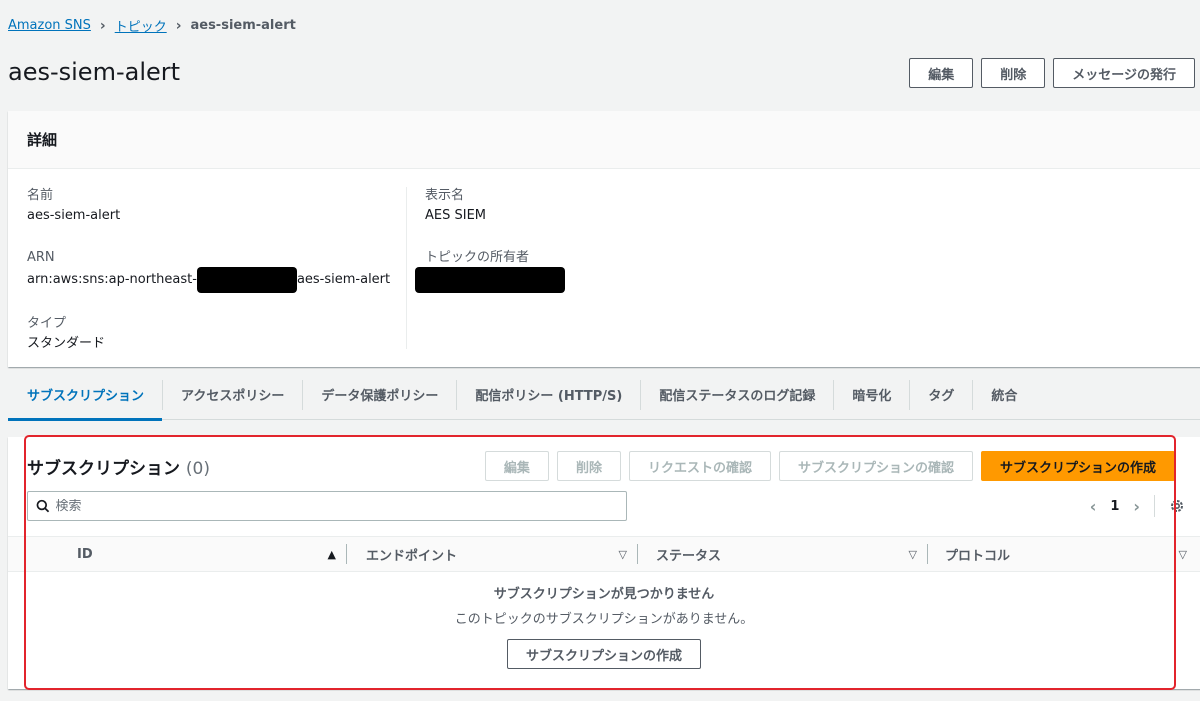  What do you see at coordinates (792, 554) in the screenshot?
I see `column-header-status: ステータス ▽` at bounding box center [792, 554].